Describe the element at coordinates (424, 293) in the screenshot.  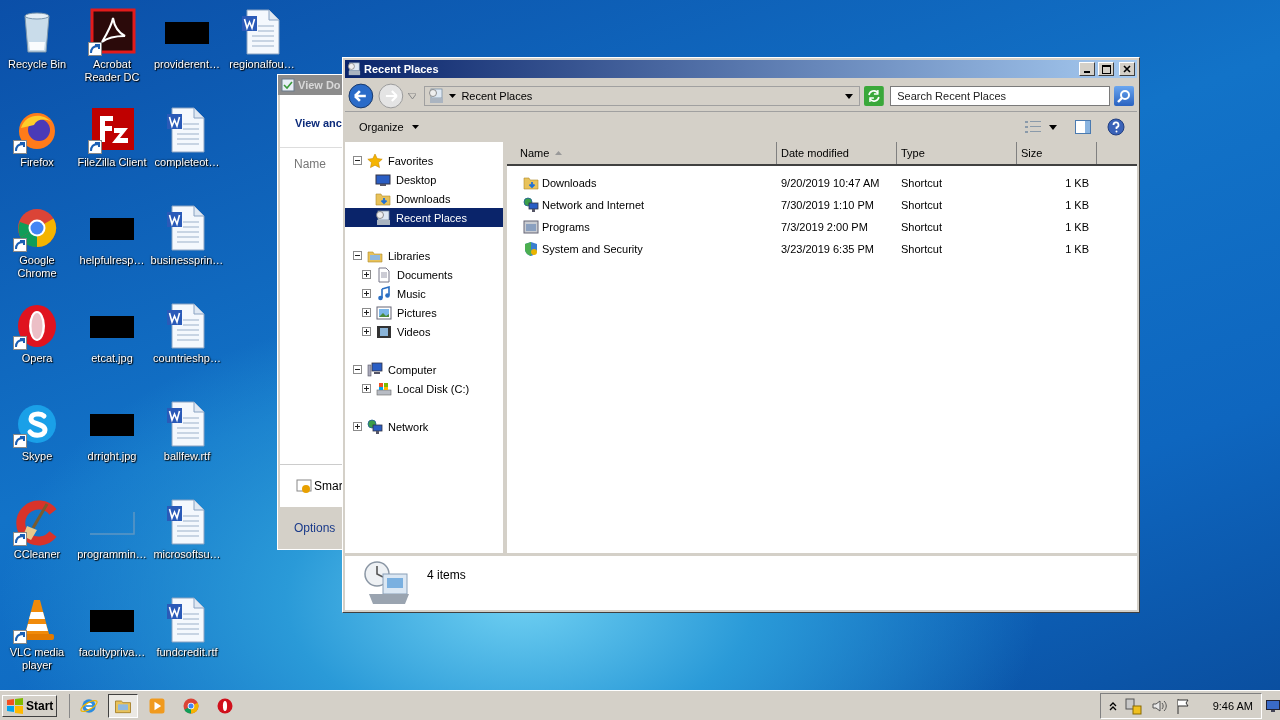
I see `navigation-item: Music` at that location.